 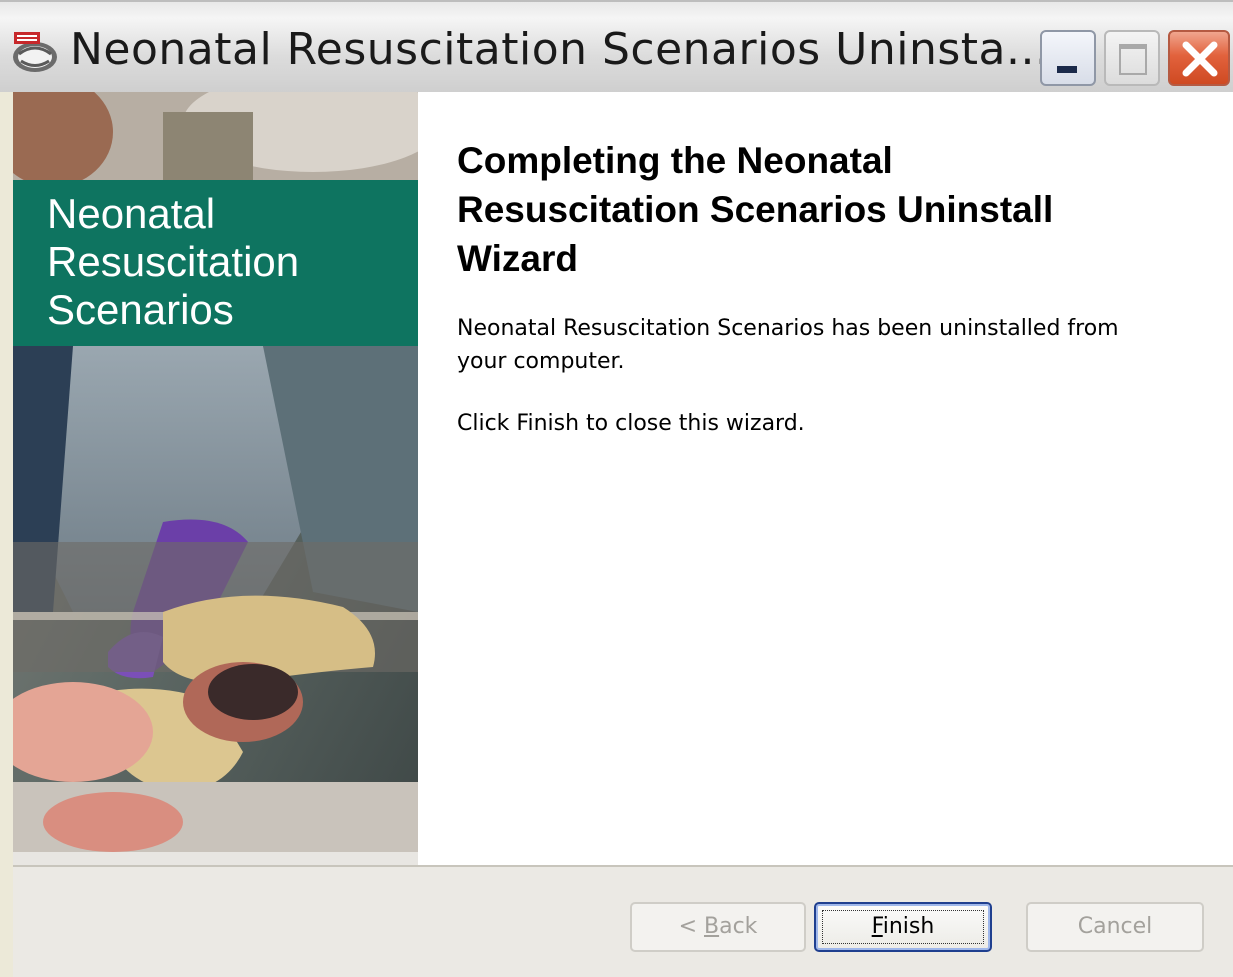 I want to click on finish-instruction: Click Finish to close this wizard., so click(x=631, y=423).